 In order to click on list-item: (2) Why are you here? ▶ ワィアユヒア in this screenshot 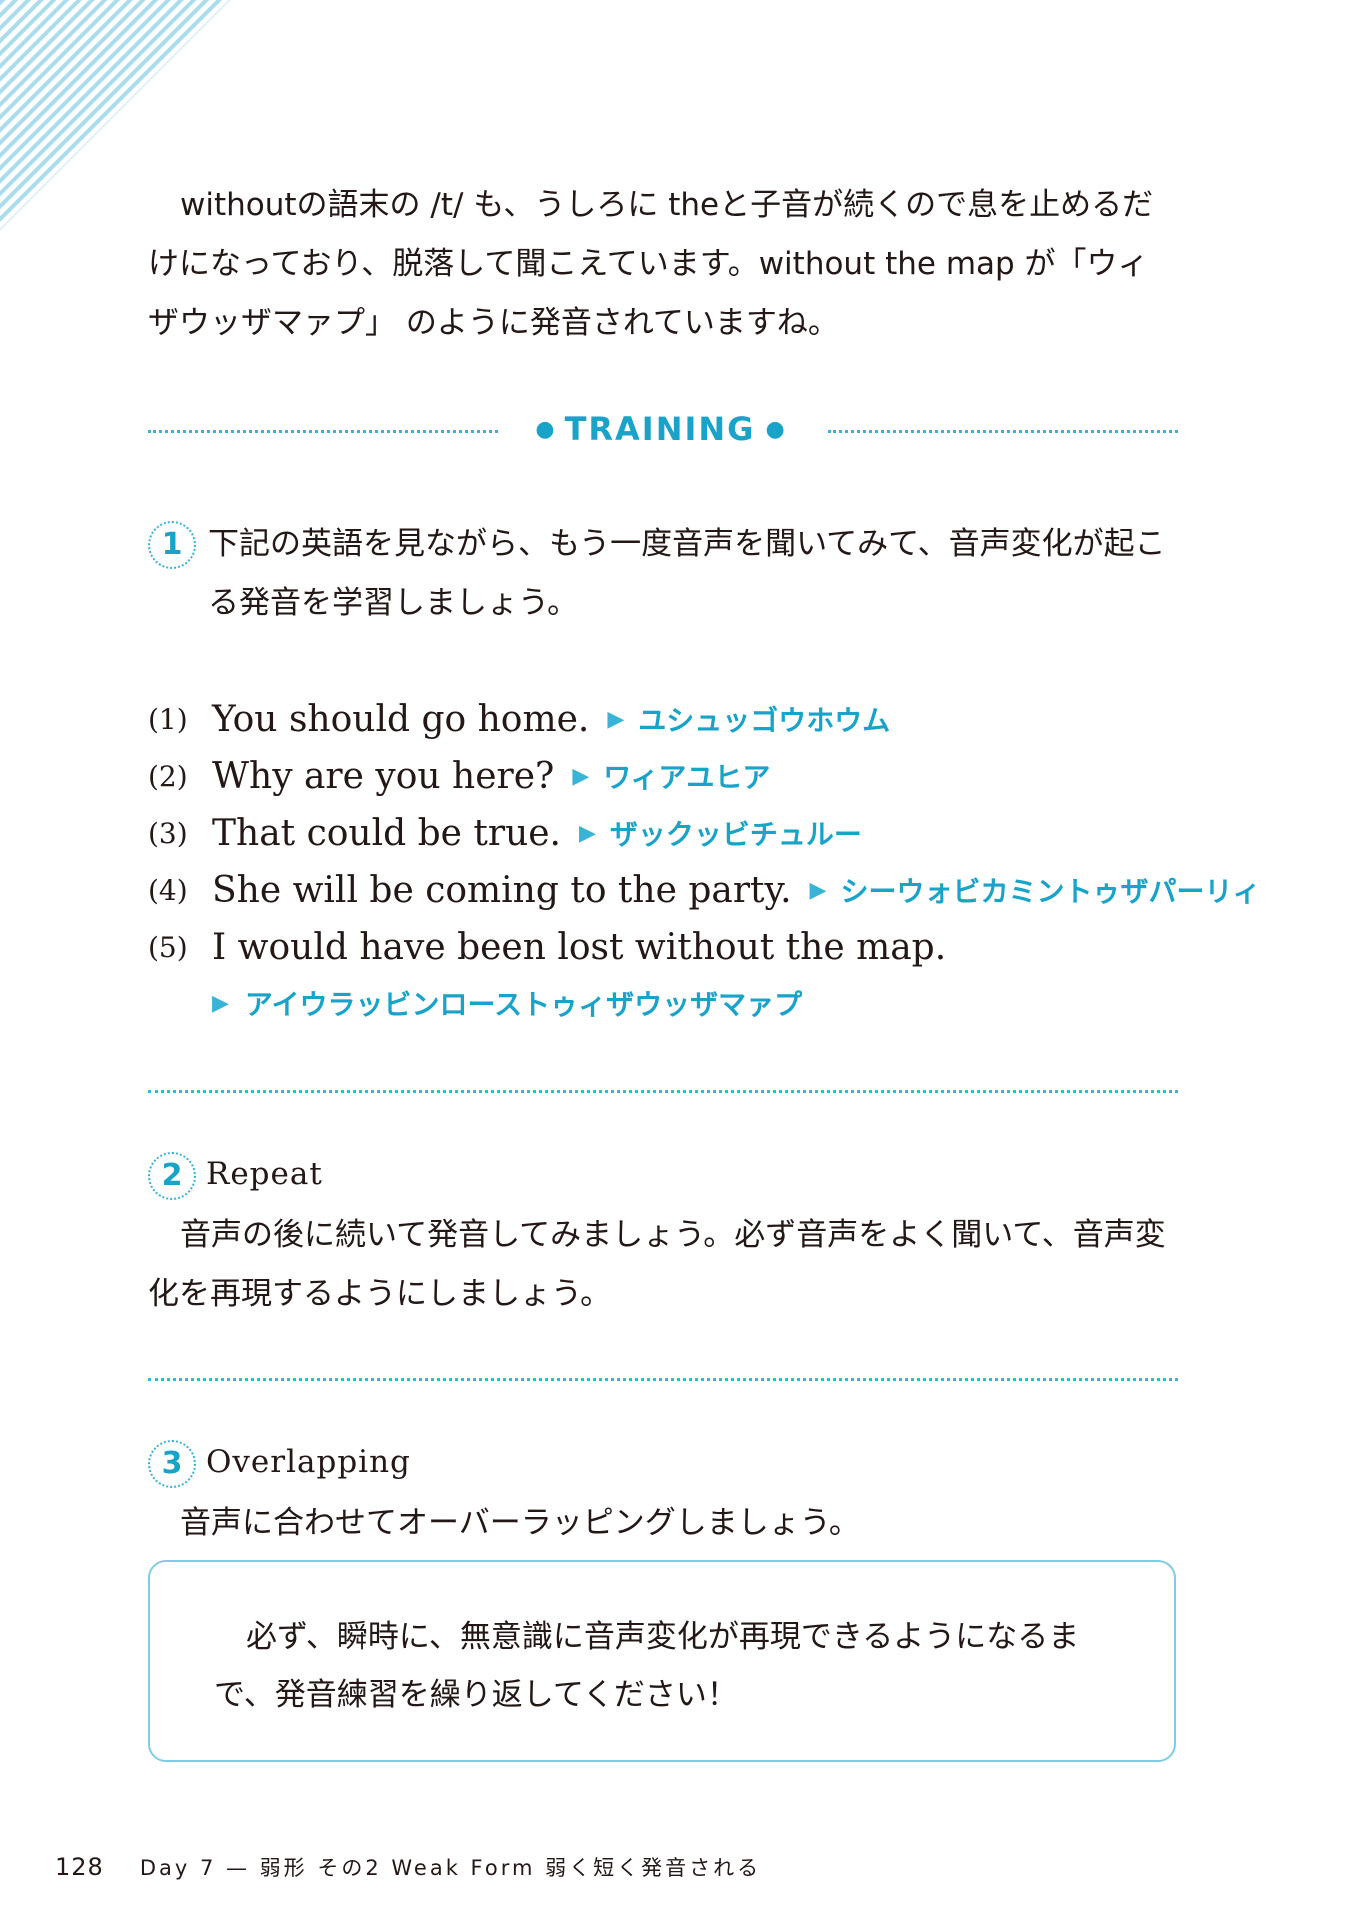, I will do `click(459, 776)`.